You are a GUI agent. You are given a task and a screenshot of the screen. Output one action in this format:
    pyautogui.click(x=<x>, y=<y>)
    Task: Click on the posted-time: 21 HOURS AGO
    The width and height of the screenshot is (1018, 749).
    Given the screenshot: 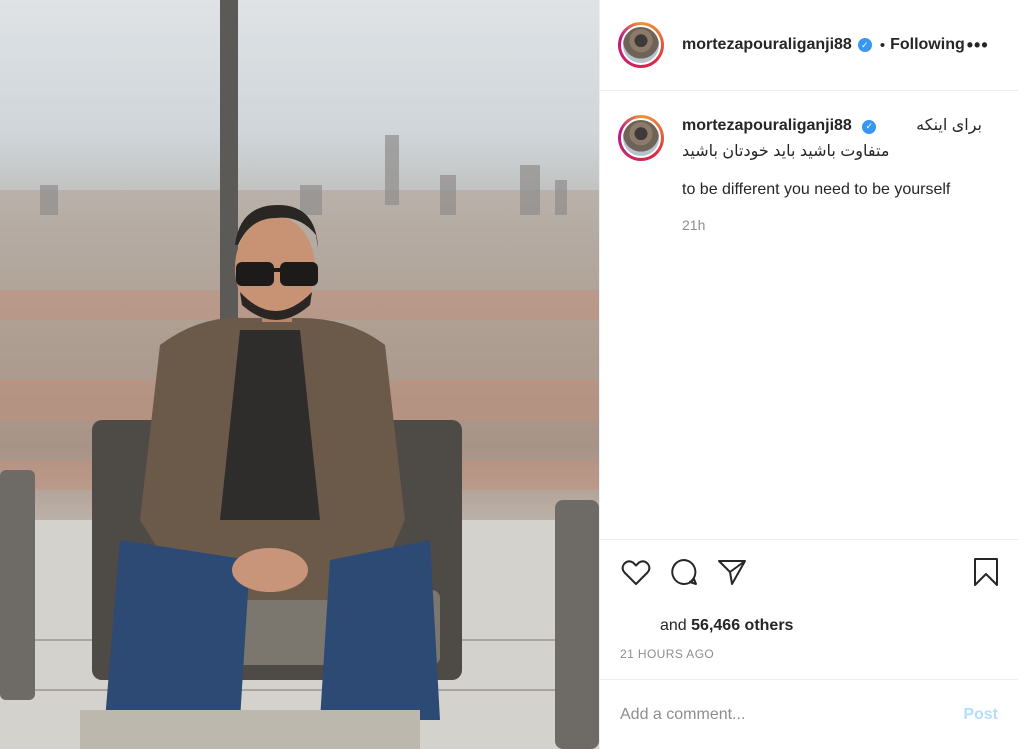 What is the action you would take?
    pyautogui.click(x=667, y=654)
    